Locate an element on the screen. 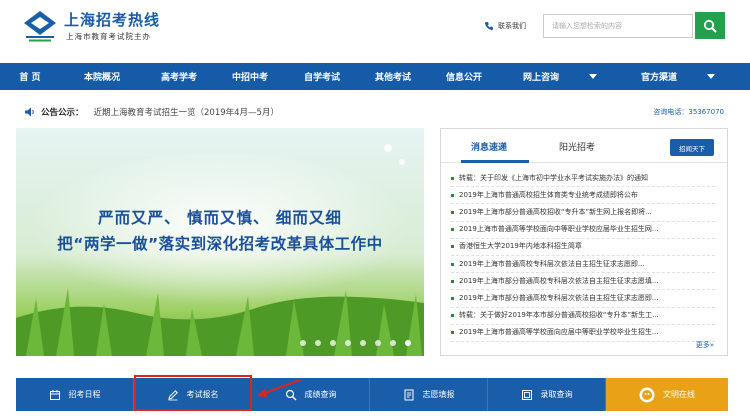 Image resolution: width=750 pixels, height=419 pixels. news-tabs: 消息速递 阳光招考 招闻天下 is located at coordinates (584, 146).